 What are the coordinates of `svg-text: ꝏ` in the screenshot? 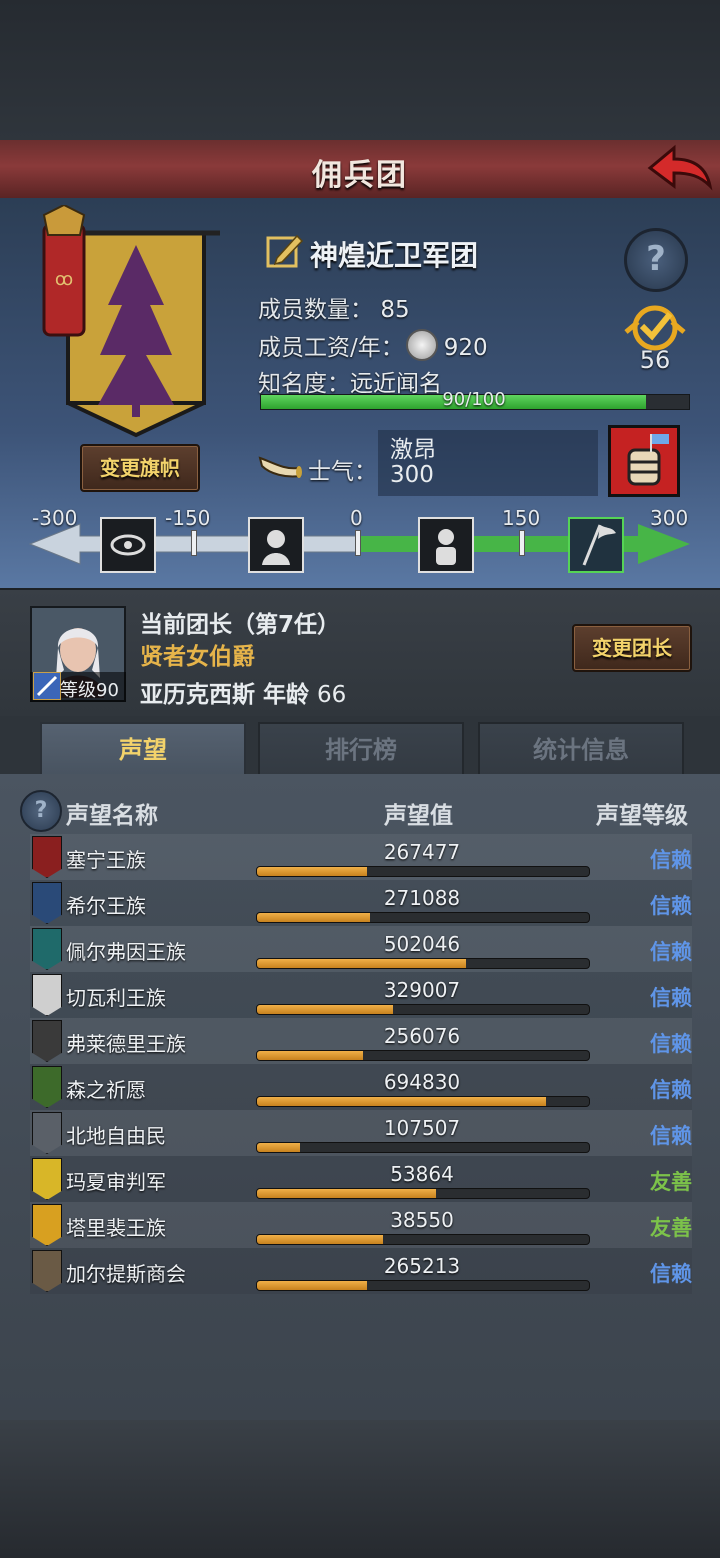 It's located at (64, 279).